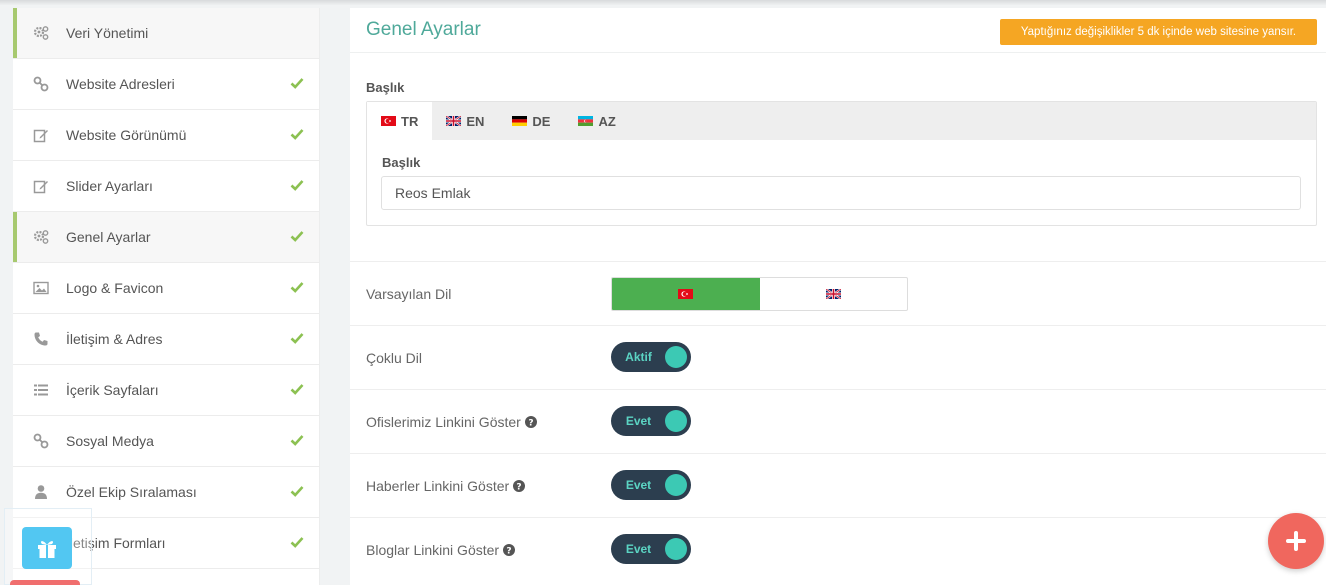  I want to click on tab-en: EN, so click(465, 121).